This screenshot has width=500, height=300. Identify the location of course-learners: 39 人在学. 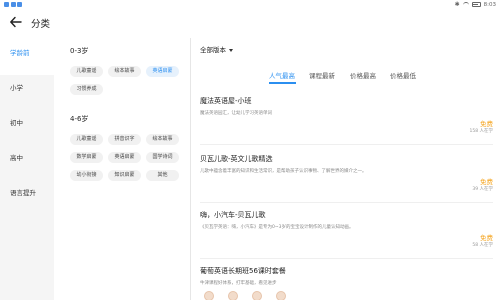
(482, 189).